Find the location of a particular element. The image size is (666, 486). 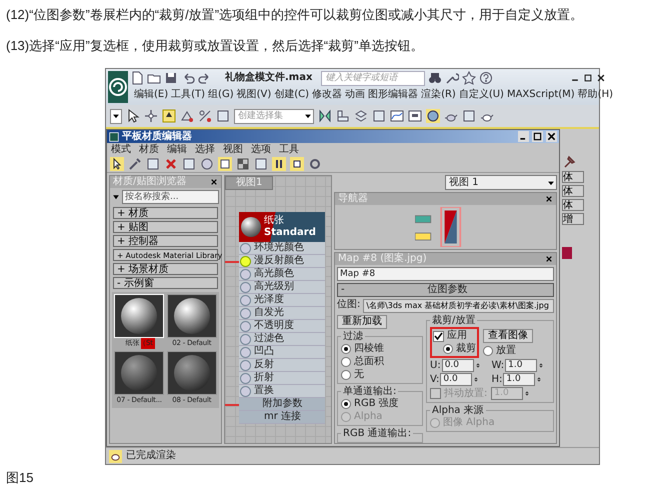

menu-item: 自定义(U) is located at coordinates (481, 94).